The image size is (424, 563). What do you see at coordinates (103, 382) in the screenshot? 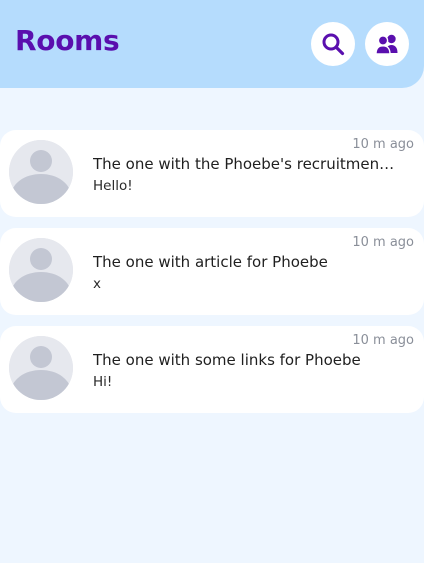
I see `room-last-message: Hi!` at bounding box center [103, 382].